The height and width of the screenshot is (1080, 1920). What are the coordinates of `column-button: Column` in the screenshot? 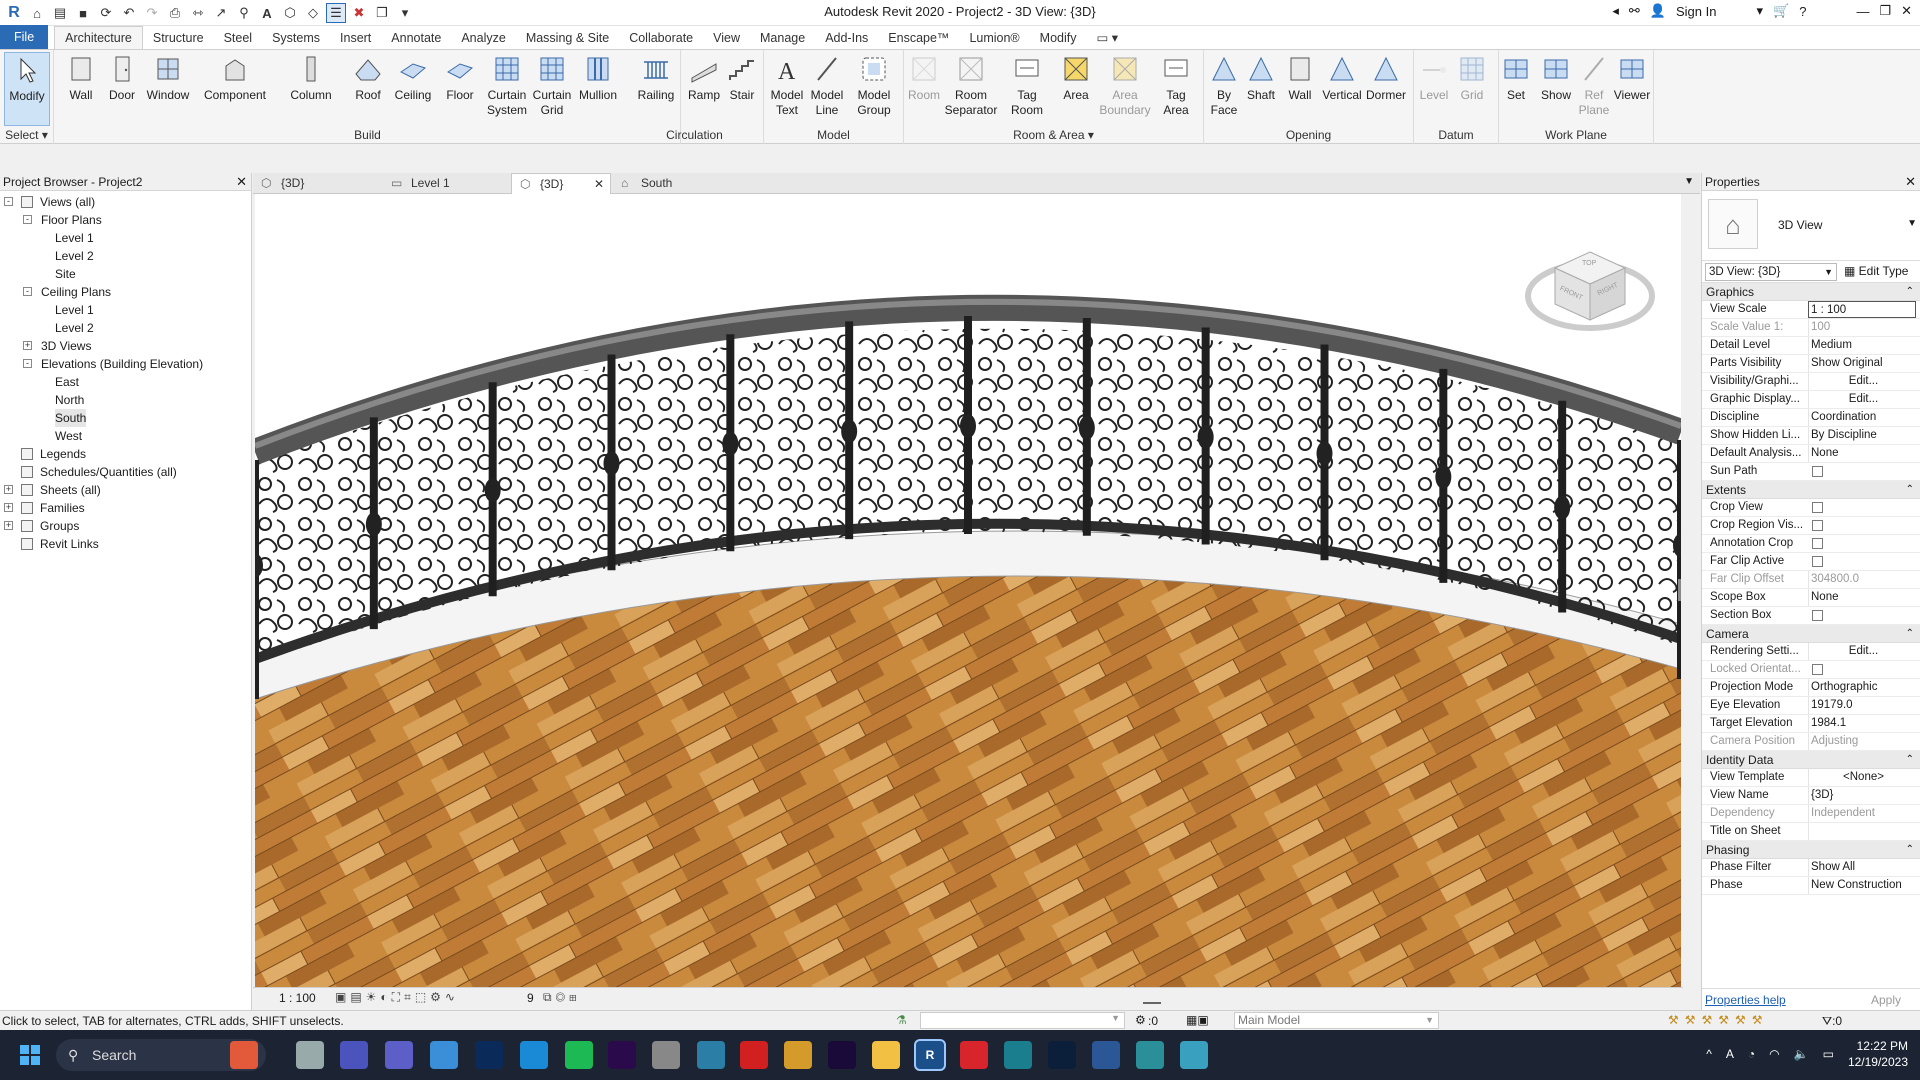 It's located at (311, 89).